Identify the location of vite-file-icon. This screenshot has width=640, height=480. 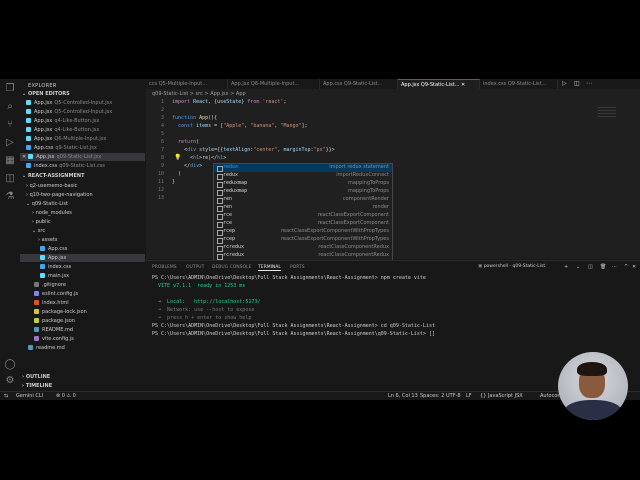
(36, 338).